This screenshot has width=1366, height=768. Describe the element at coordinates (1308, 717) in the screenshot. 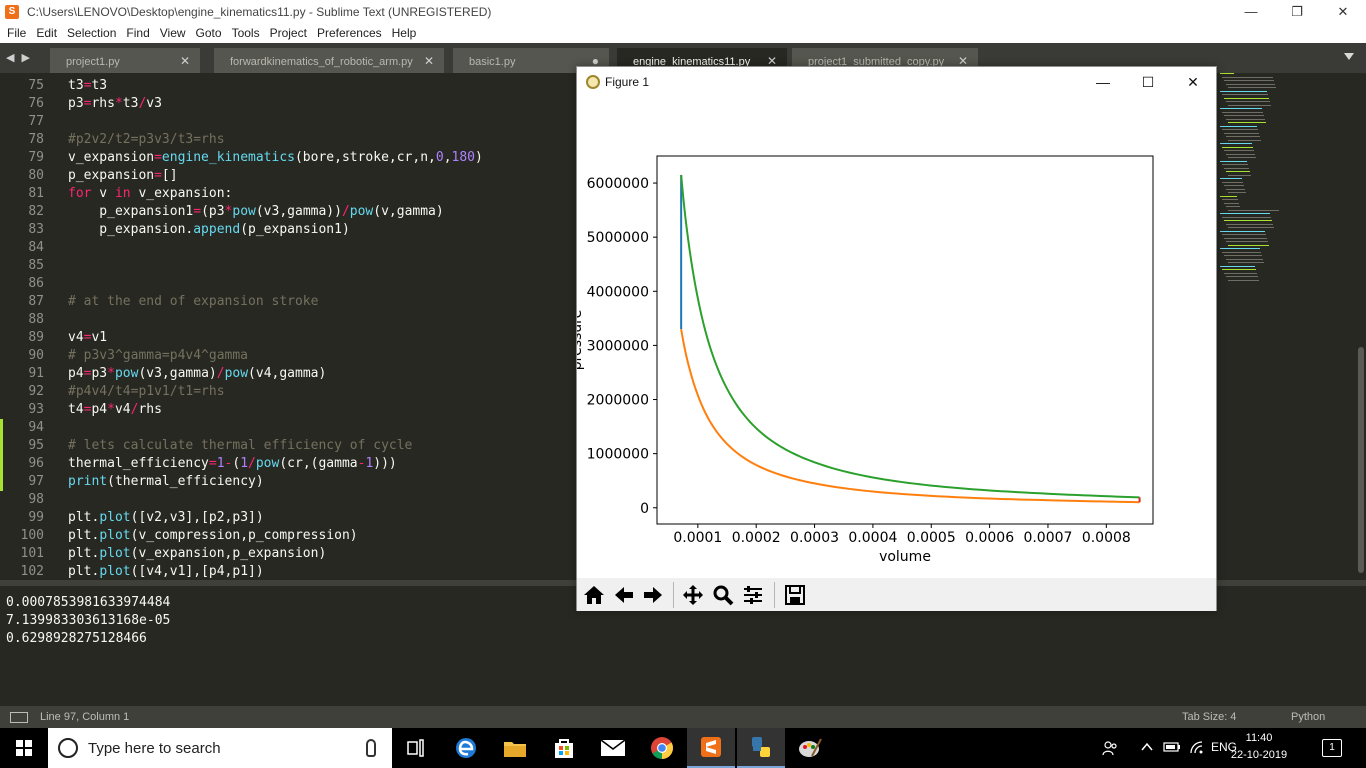

I see `syntax-indicator: Python` at that location.